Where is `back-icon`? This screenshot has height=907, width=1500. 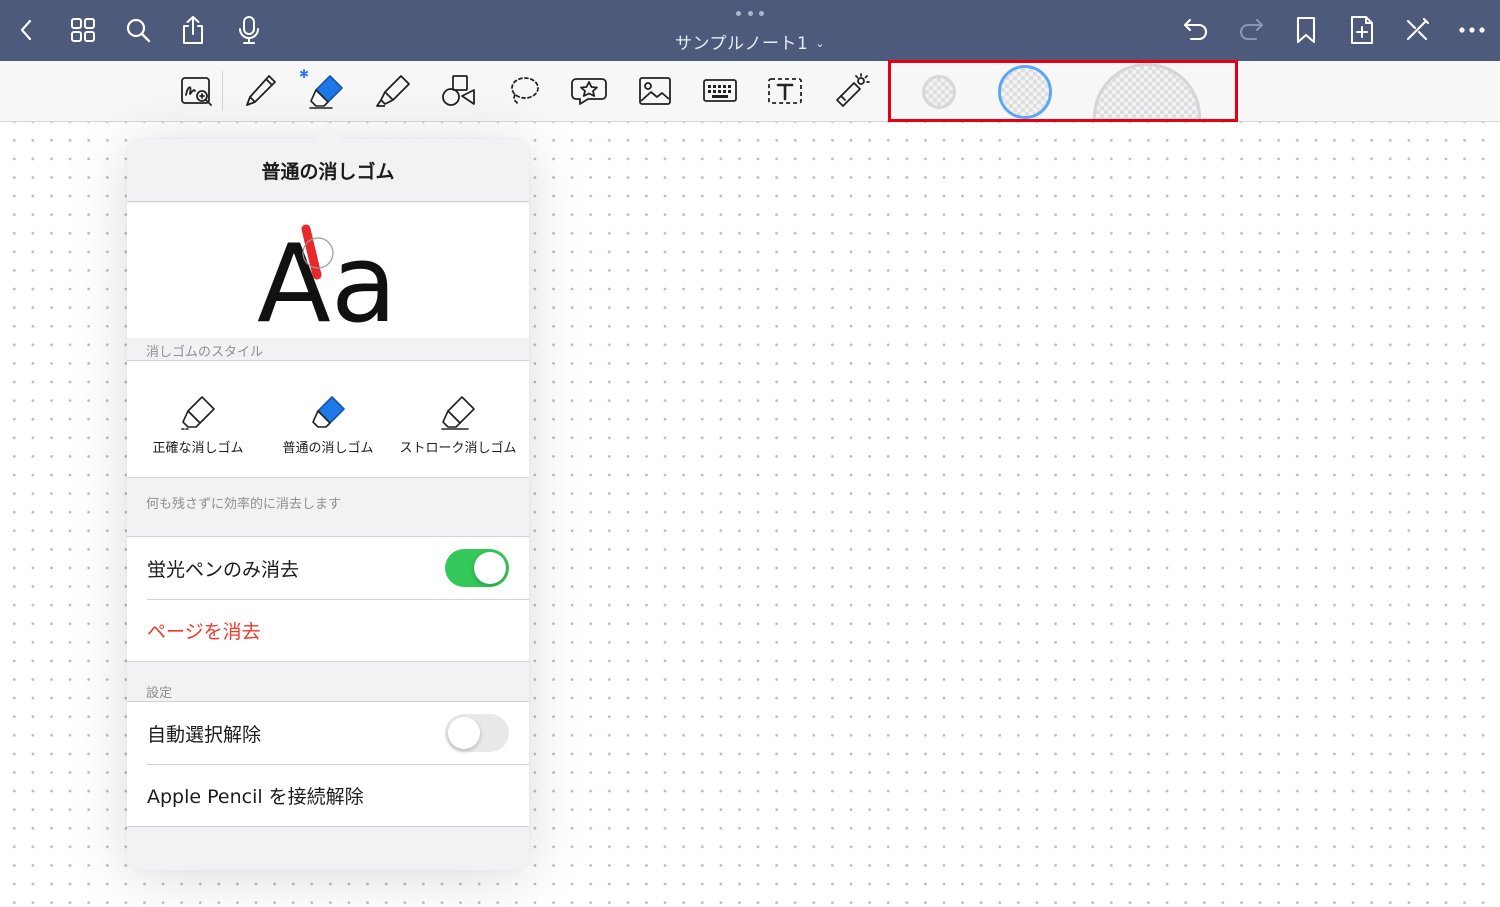 back-icon is located at coordinates (26, 30).